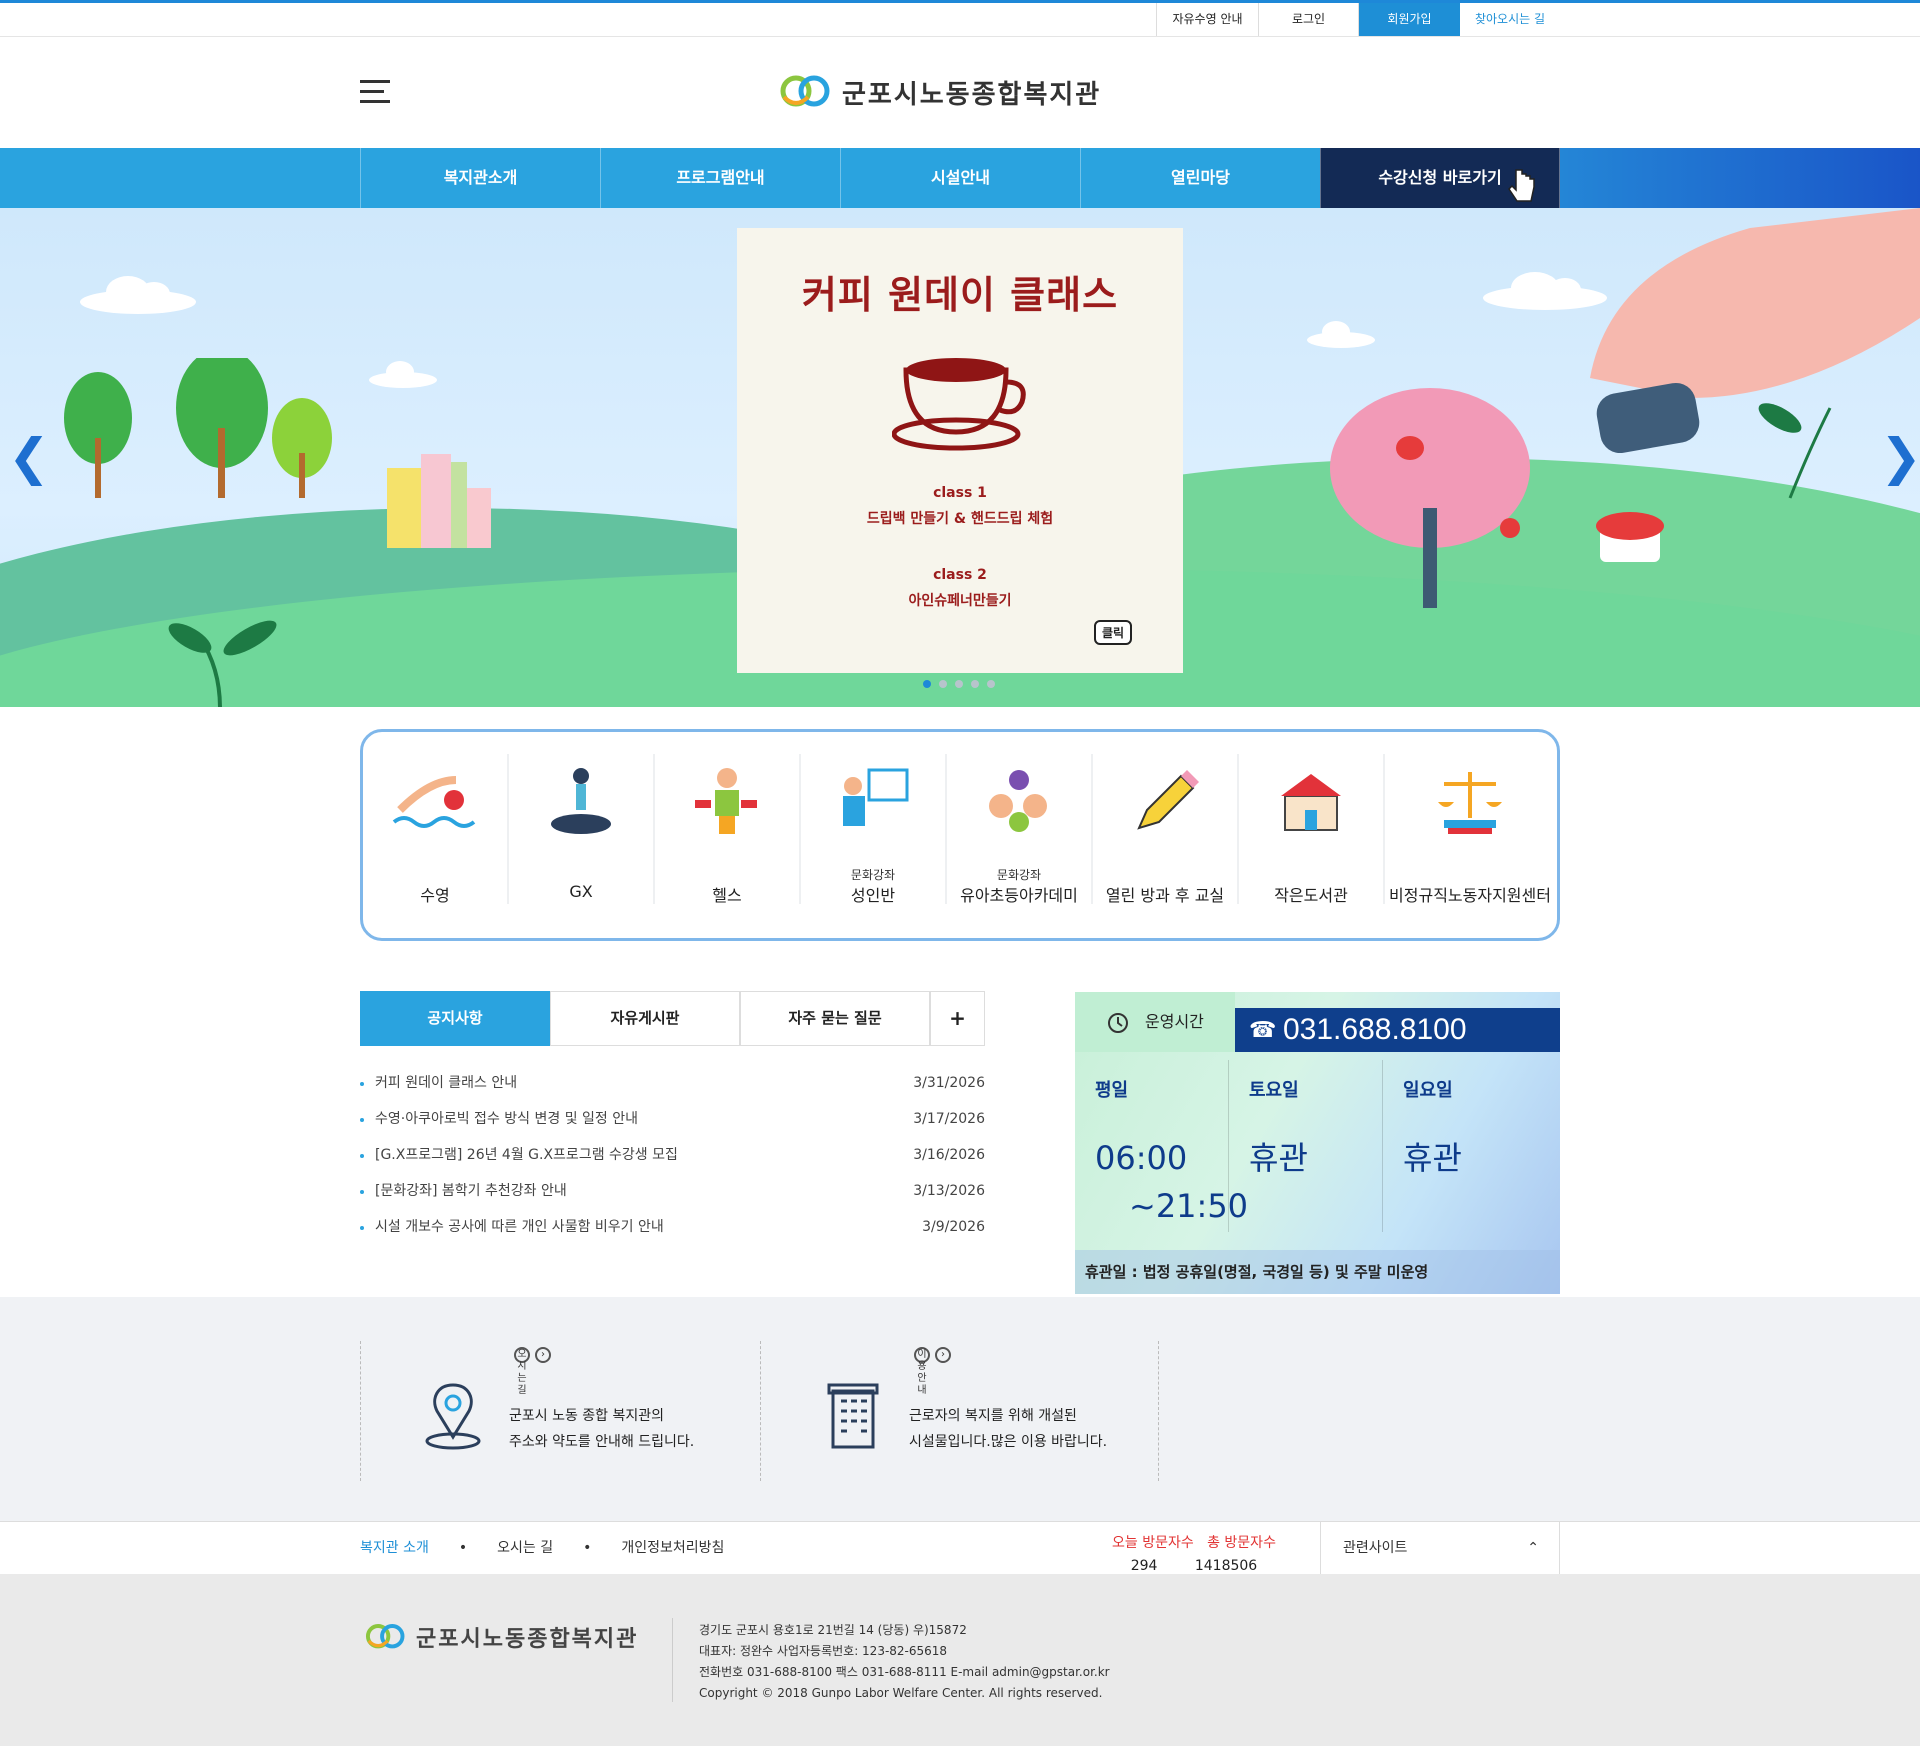 The width and height of the screenshot is (1920, 1746). What do you see at coordinates (1018, 801) in the screenshot?
I see `kids-icon` at bounding box center [1018, 801].